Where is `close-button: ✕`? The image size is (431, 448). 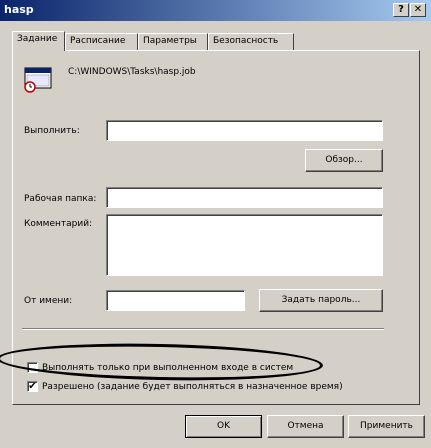 close-button: ✕ is located at coordinates (418, 10).